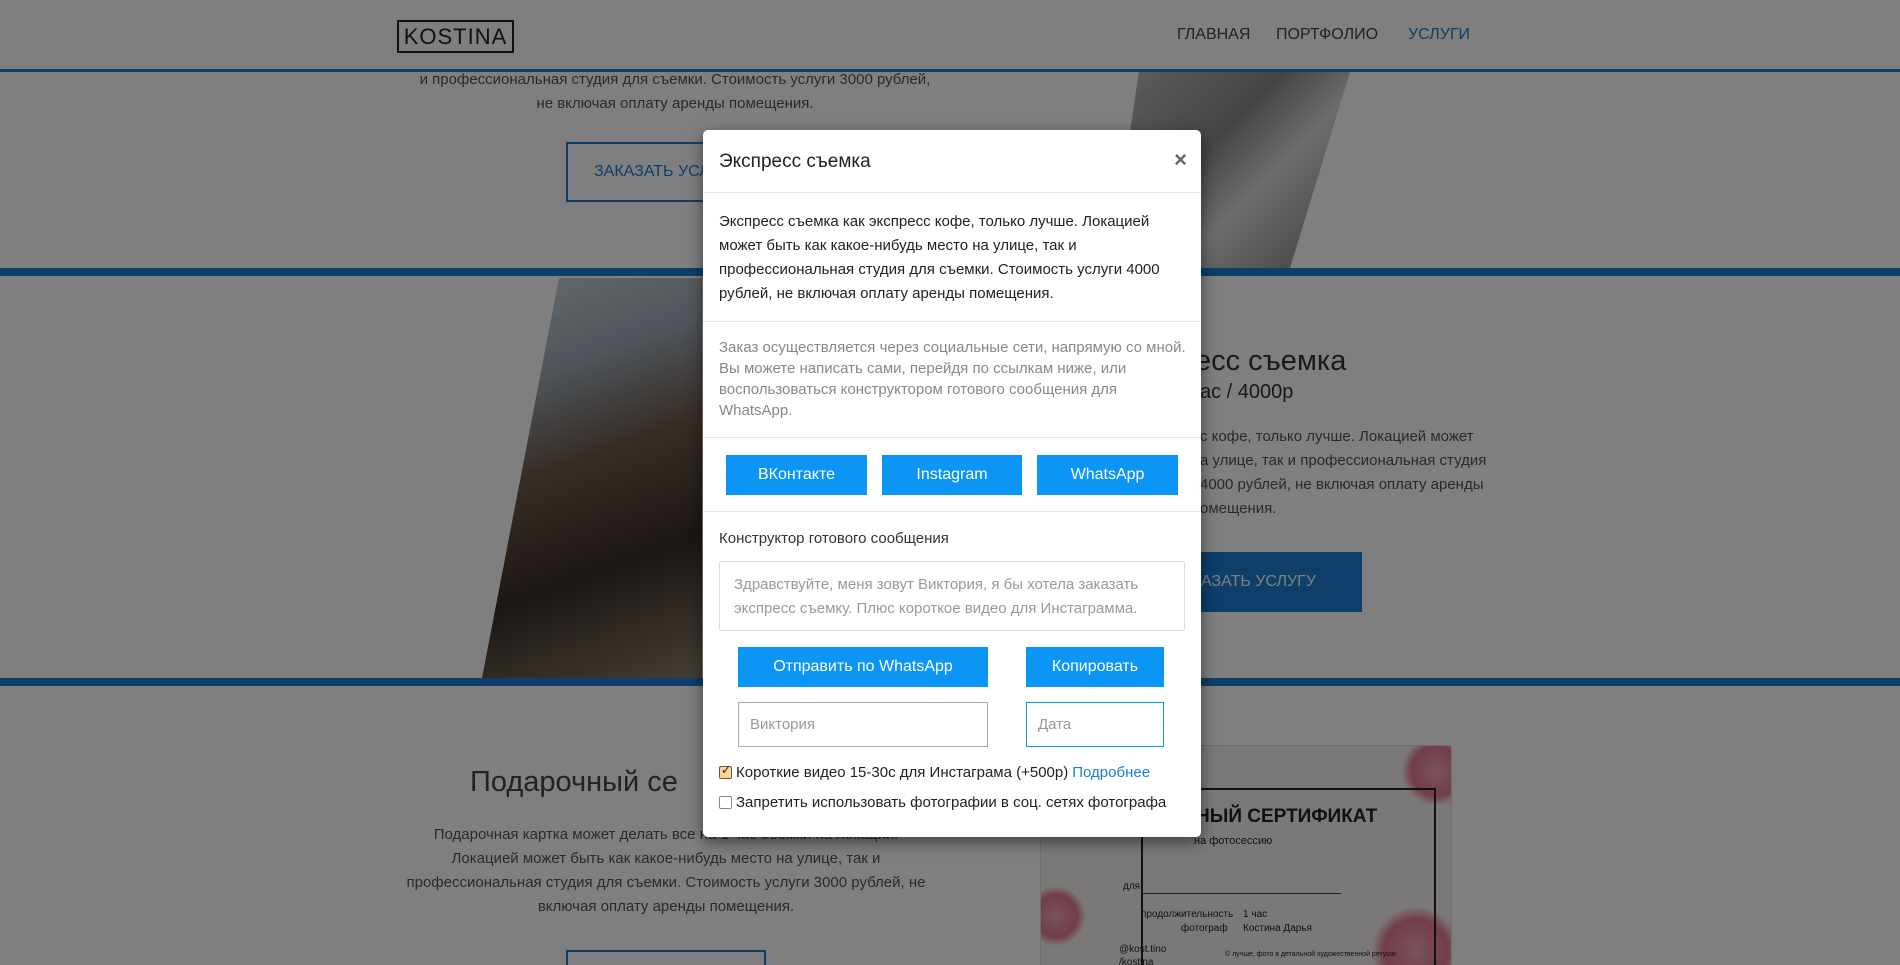  I want to click on video-option-more-link: Подробнее, so click(1111, 772).